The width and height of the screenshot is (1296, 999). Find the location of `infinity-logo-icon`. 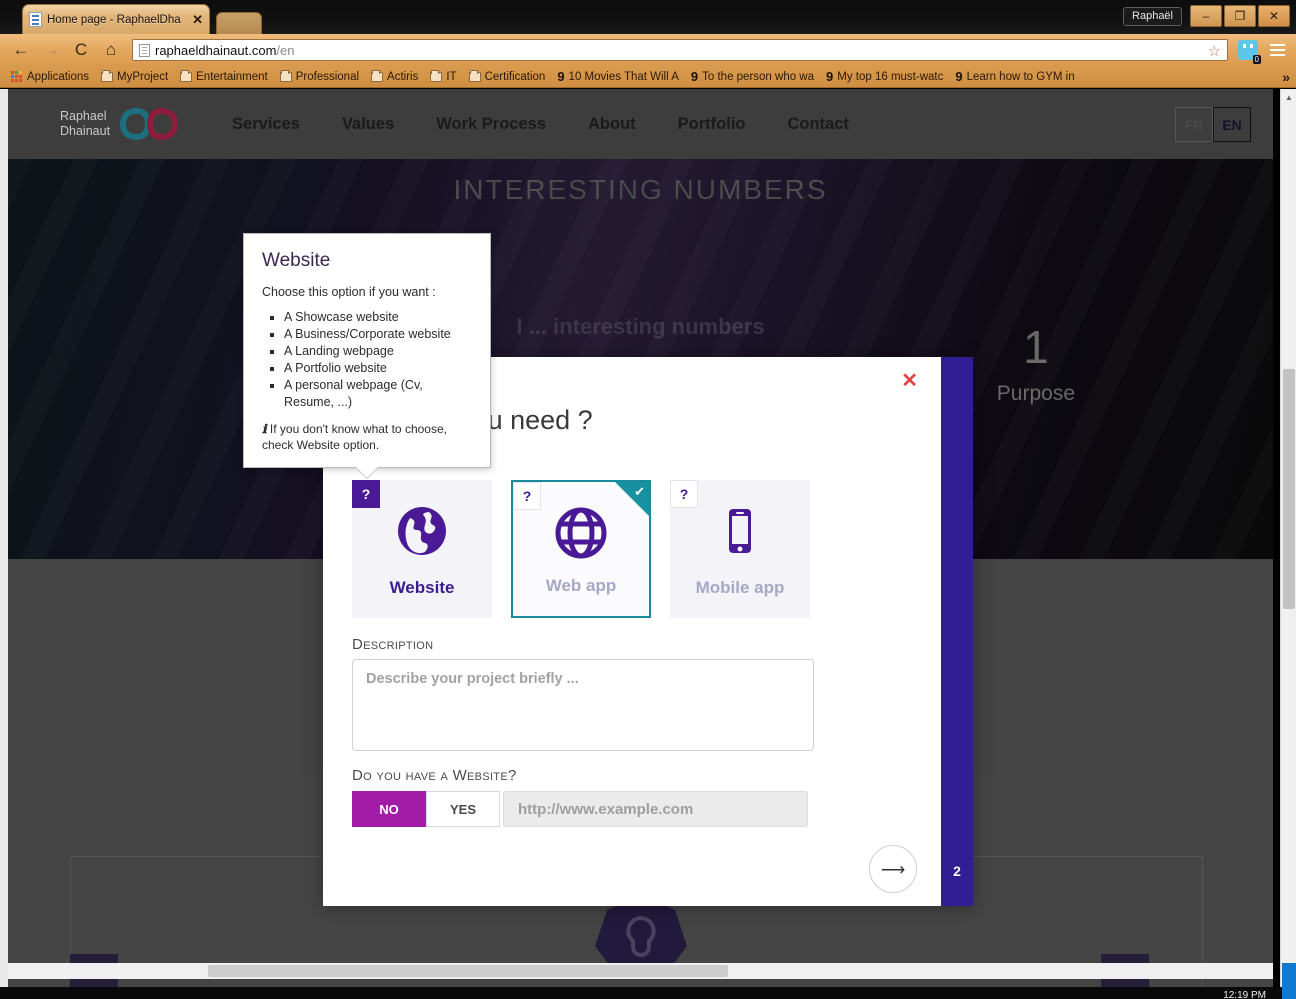

infinity-logo-icon is located at coordinates (149, 124).